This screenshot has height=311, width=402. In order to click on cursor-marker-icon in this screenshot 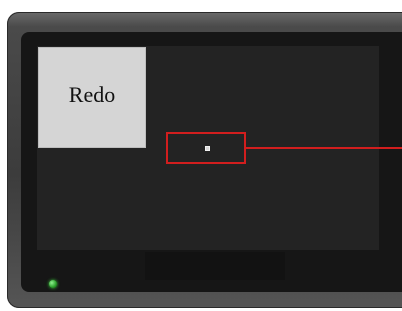, I will do `click(207, 148)`.